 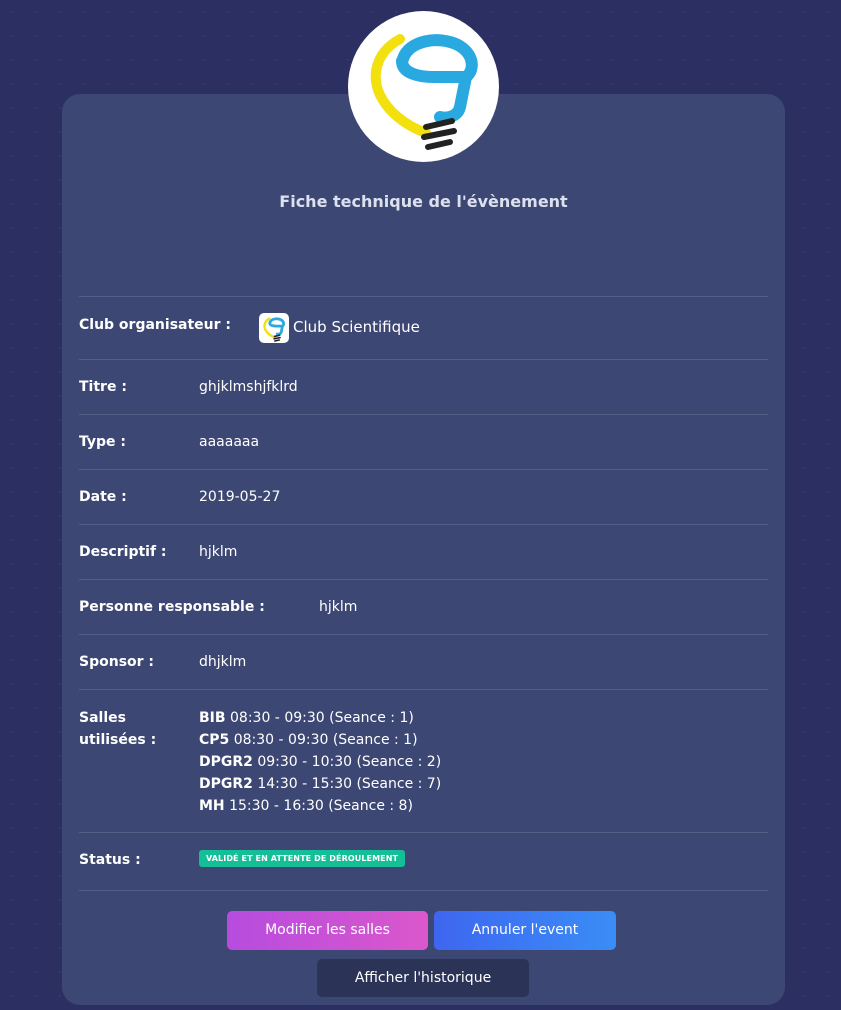 I want to click on salle-time: 09:30 - 10:30 (Seance : 2), so click(x=349, y=762).